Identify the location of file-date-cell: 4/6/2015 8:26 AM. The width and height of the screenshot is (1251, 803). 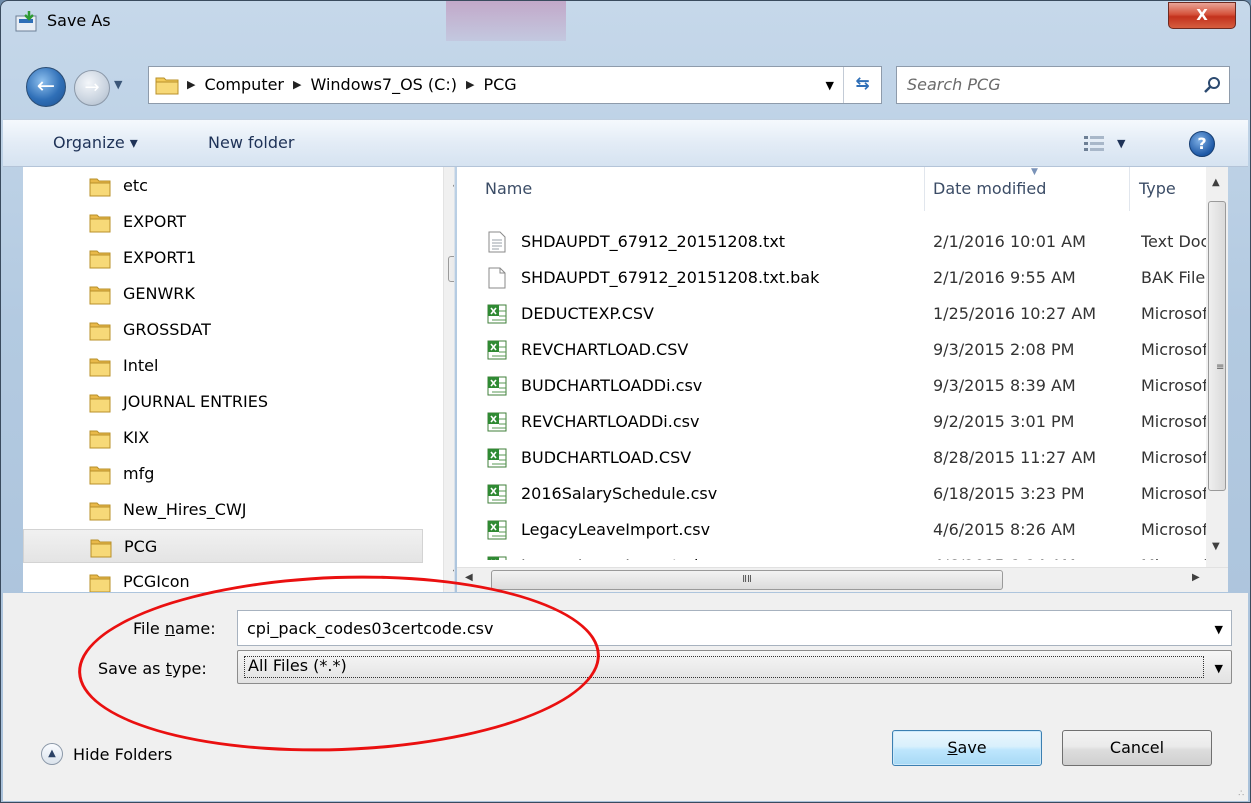
(1004, 529).